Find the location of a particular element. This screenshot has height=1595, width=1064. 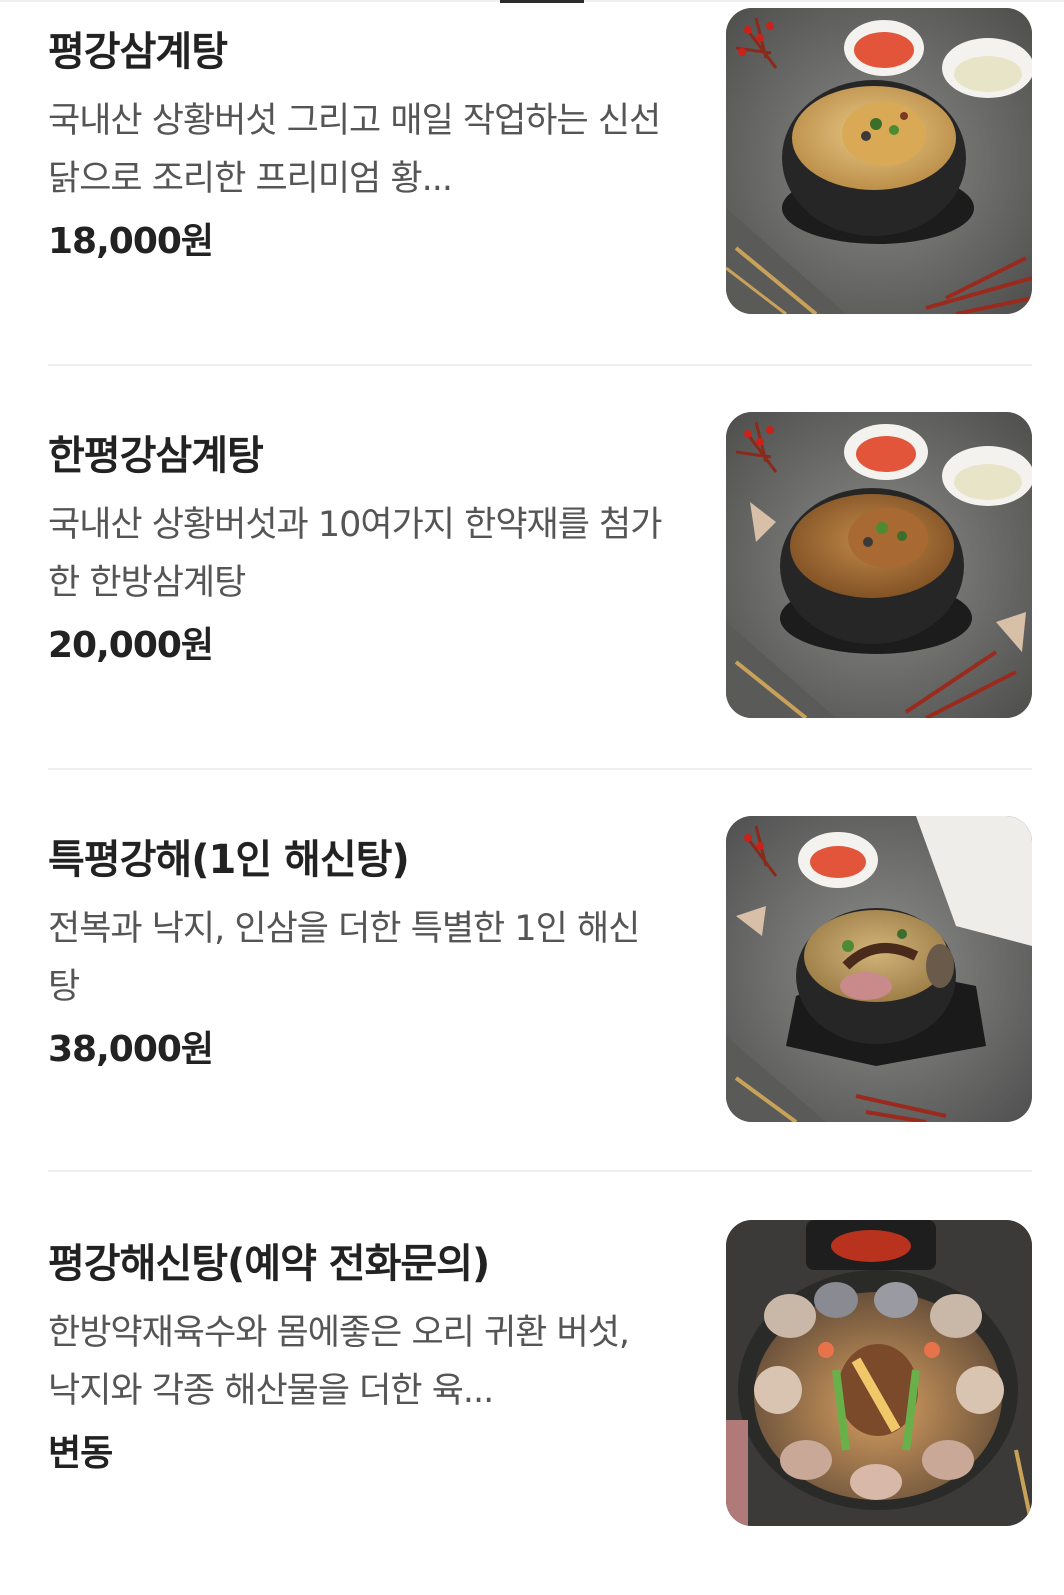

menu-item-price: 38,000원 is located at coordinates (131, 1049).